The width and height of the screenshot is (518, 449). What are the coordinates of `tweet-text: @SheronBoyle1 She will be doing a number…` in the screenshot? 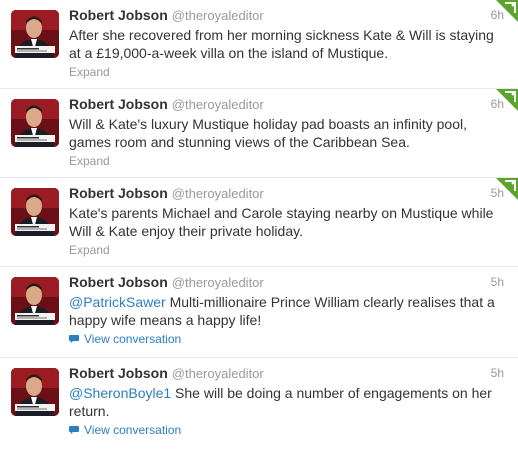 It's located at (286, 402).